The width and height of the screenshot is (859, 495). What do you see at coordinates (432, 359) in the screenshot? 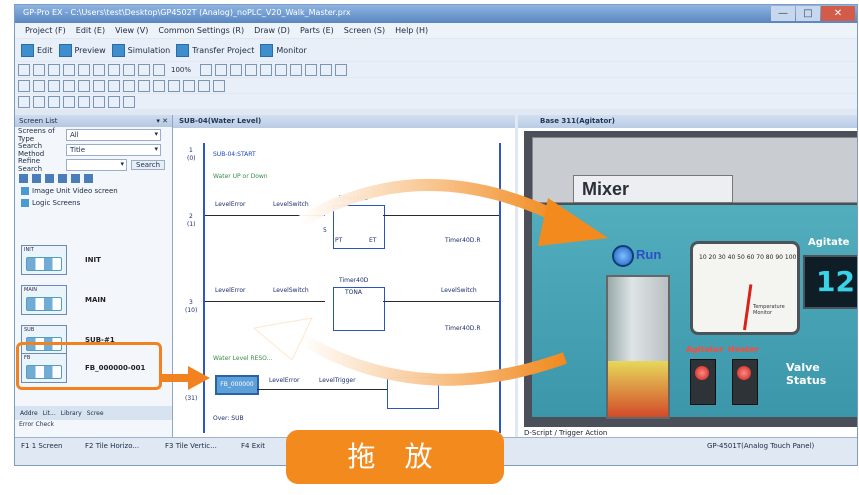
I see `arrow-back` at bounding box center [432, 359].